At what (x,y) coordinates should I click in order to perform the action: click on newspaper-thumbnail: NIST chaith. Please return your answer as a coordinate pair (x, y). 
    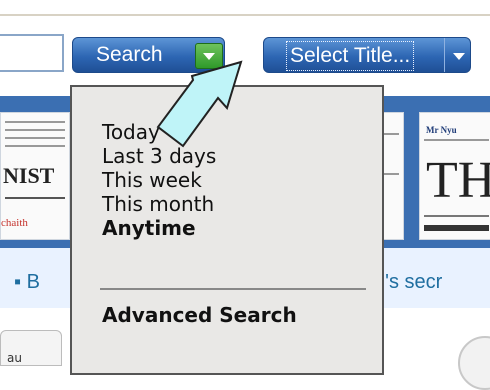
    Looking at the image, I should click on (35, 176).